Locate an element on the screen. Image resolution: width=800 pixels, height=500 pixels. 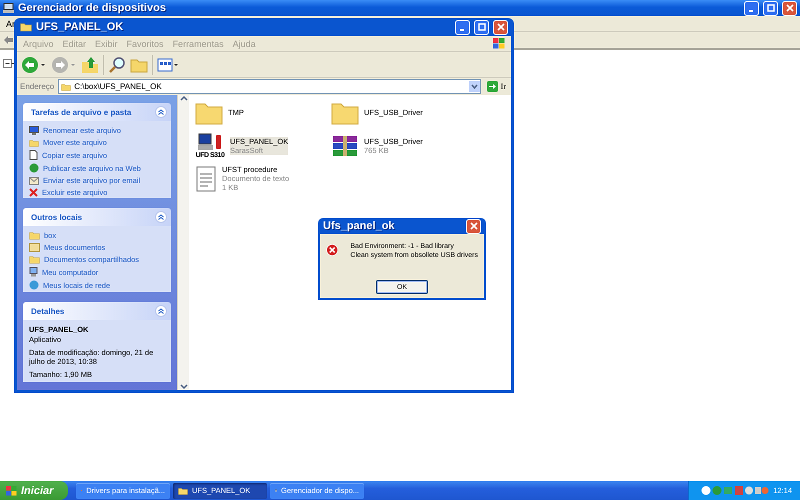
dropdown-icon is located at coordinates (474, 86).